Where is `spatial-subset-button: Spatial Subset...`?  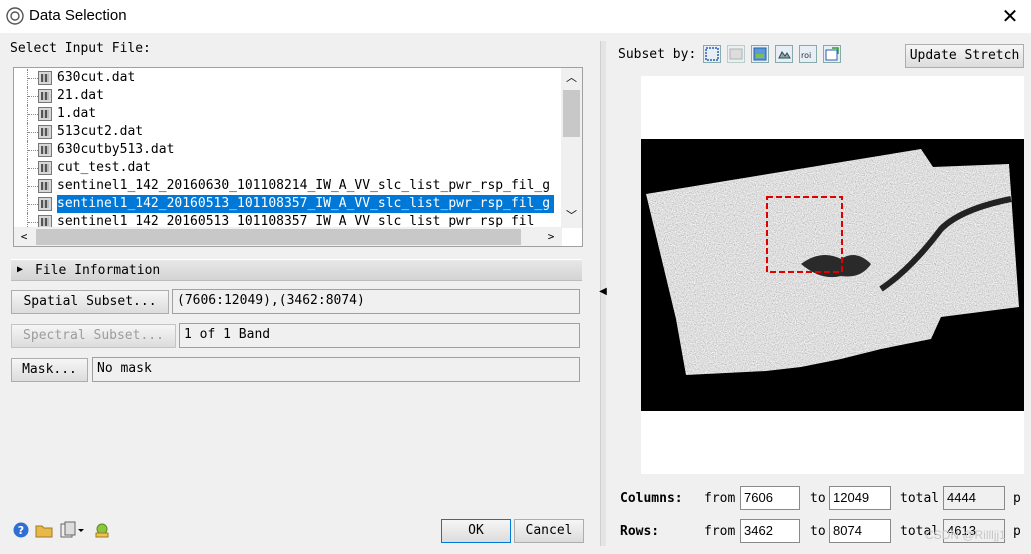 spatial-subset-button: Spatial Subset... is located at coordinates (90, 302).